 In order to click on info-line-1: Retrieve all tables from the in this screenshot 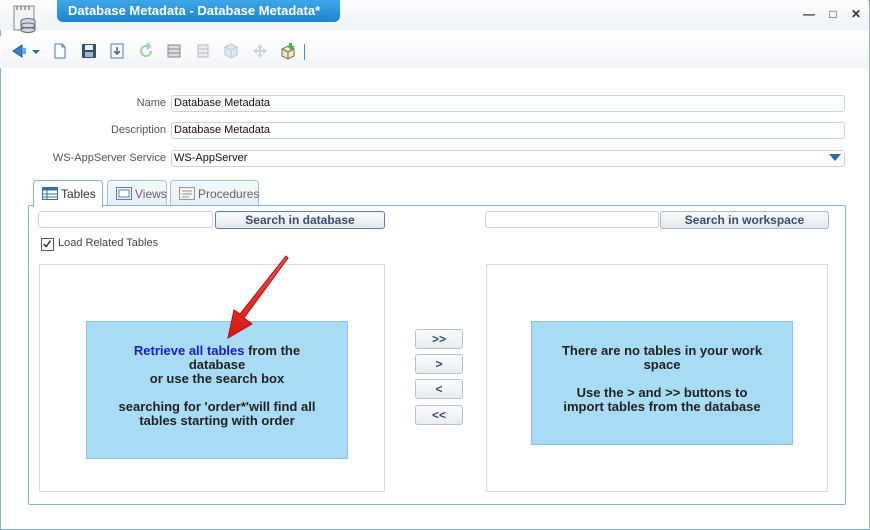, I will do `click(217, 351)`.